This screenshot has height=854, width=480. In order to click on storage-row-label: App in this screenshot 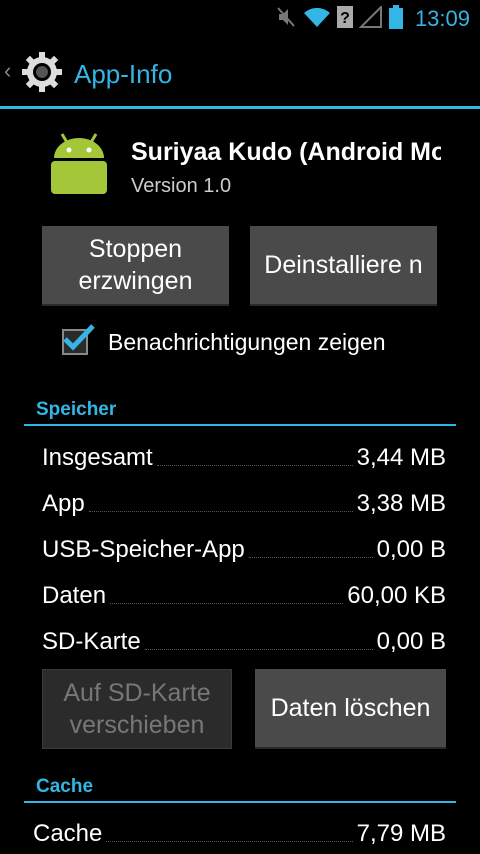, I will do `click(63, 503)`.